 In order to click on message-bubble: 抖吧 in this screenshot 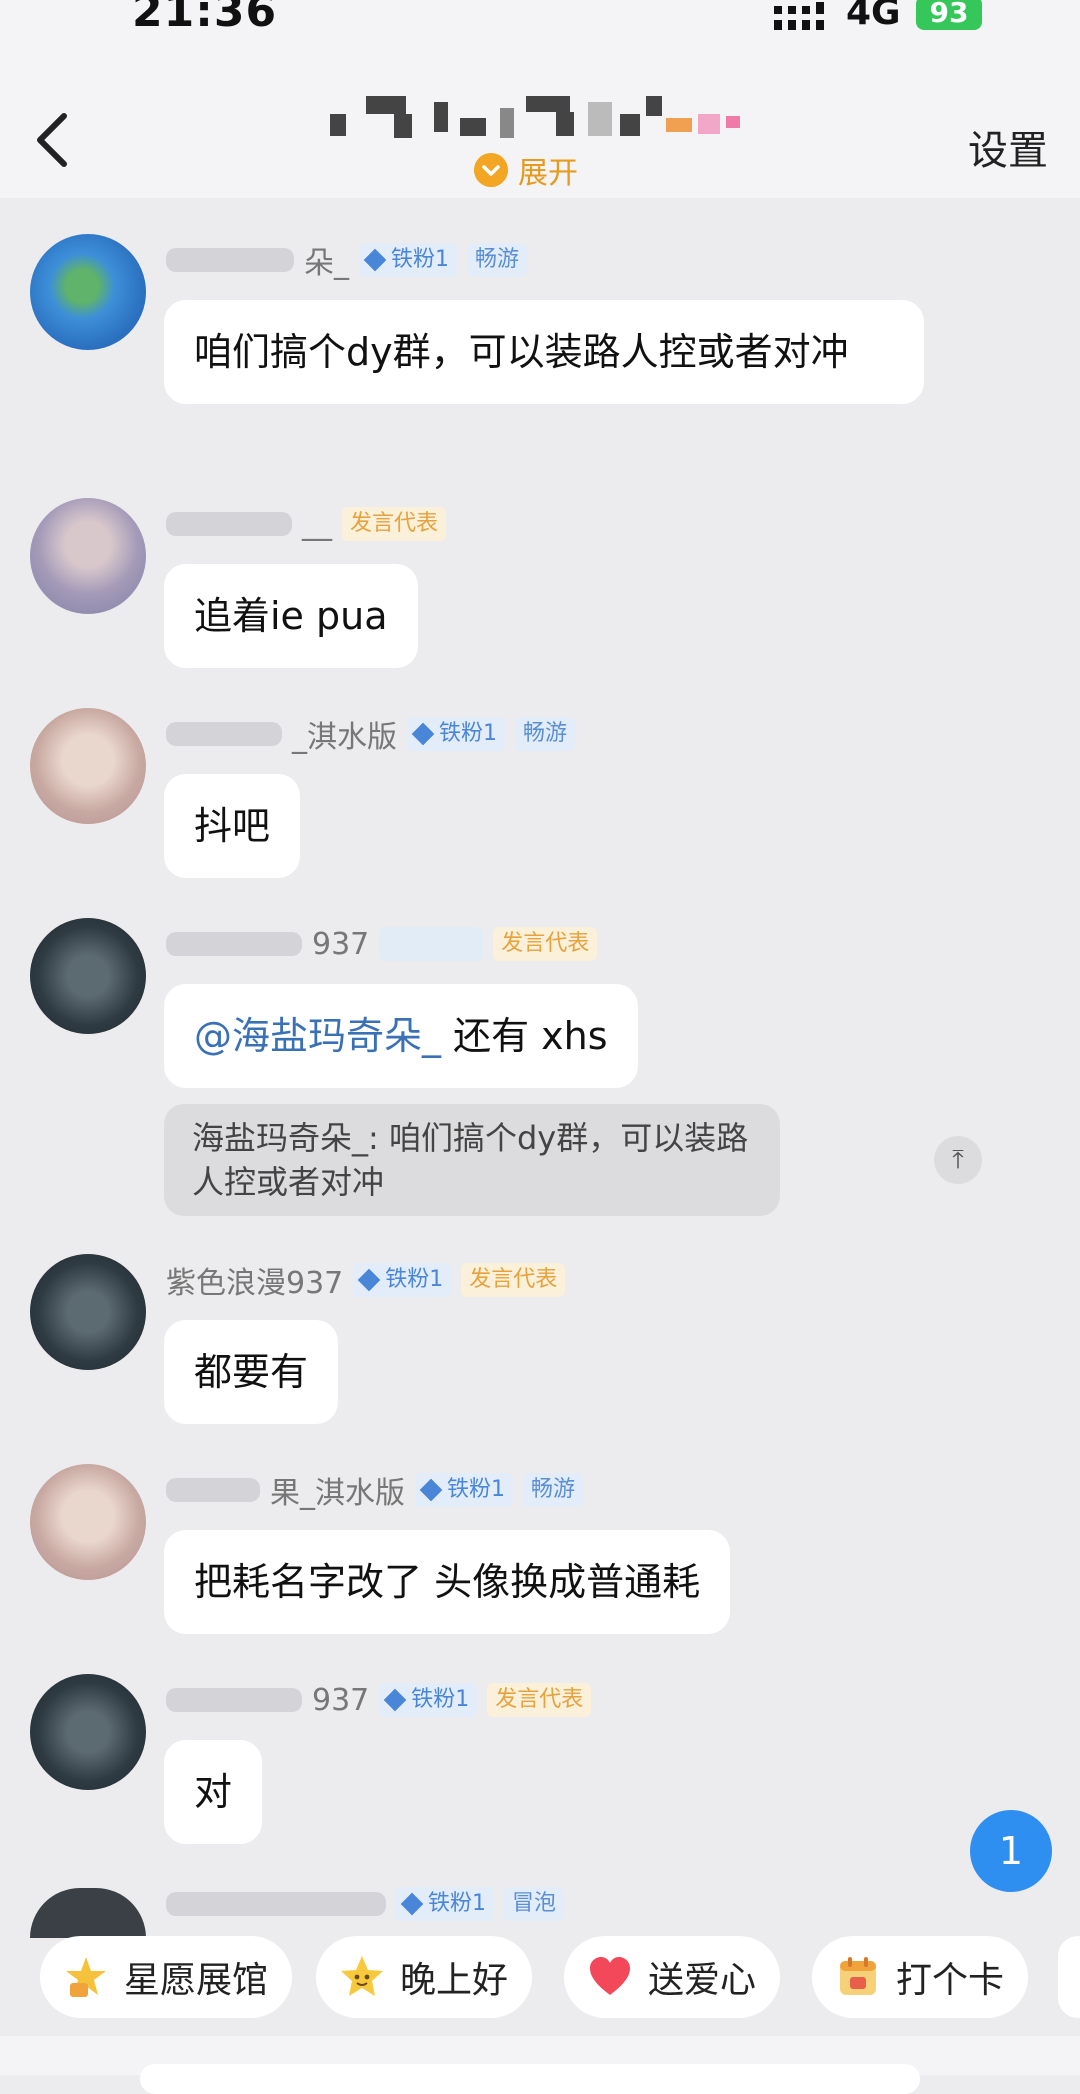, I will do `click(232, 826)`.